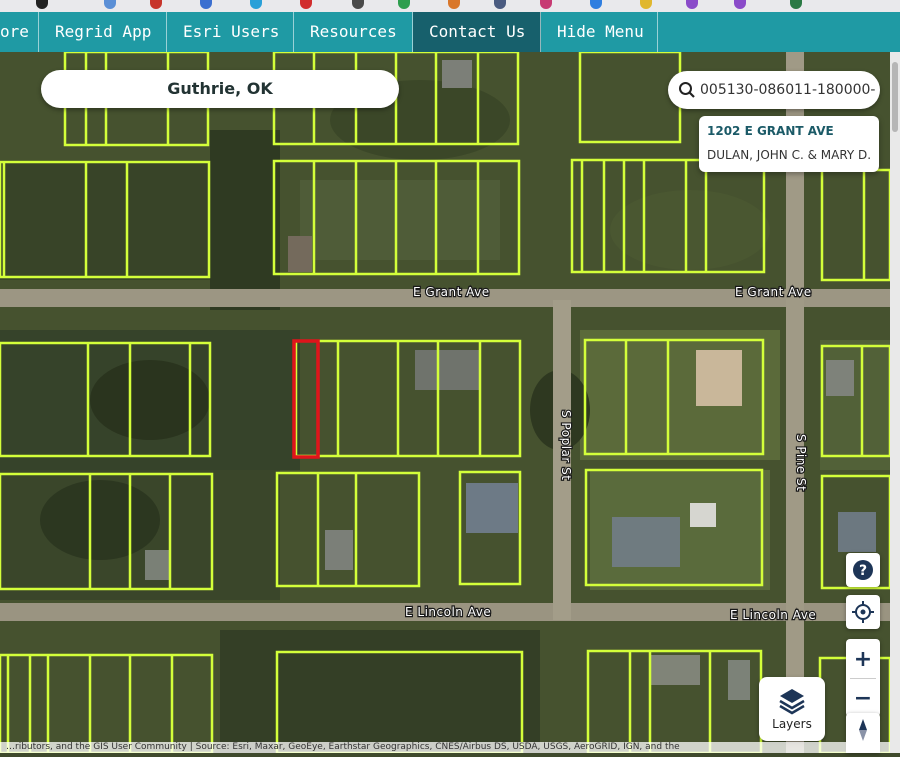 Image resolution: width=900 pixels, height=757 pixels. What do you see at coordinates (773, 292) in the screenshot?
I see `road-label-grant-east: E Grant Ave` at bounding box center [773, 292].